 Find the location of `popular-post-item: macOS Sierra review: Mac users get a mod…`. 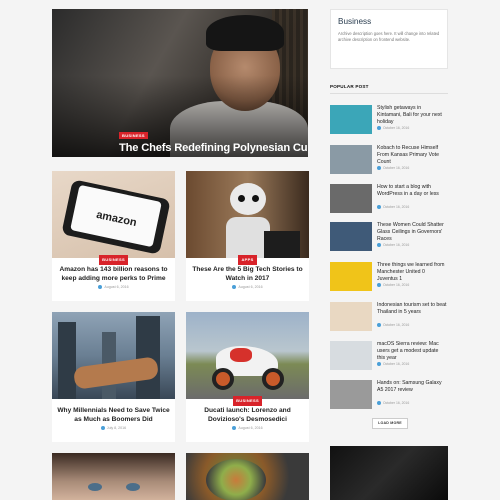

popular-post-item: macOS Sierra review: Mac users get a mod… is located at coordinates (389, 357).